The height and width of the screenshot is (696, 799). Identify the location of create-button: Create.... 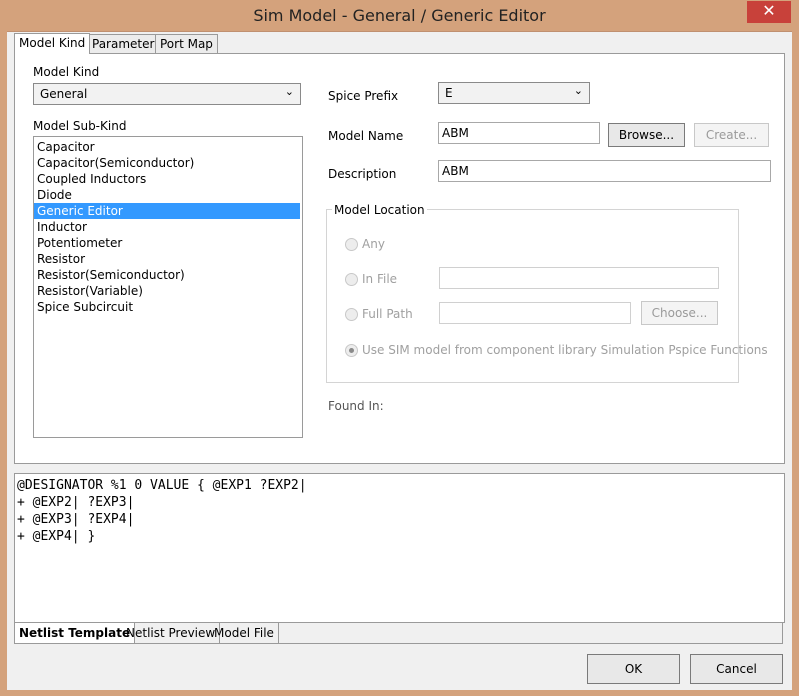
(731, 135).